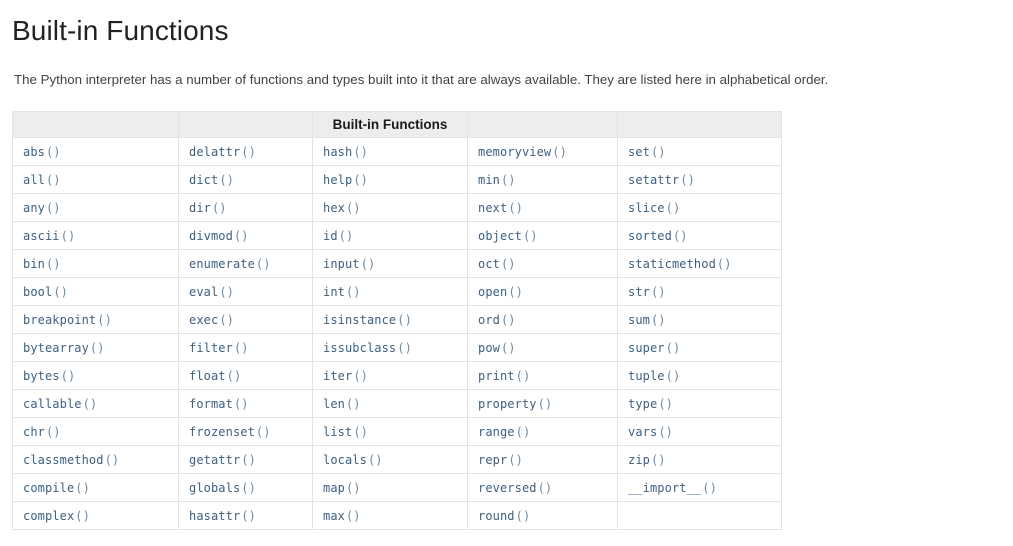 This screenshot has height=546, width=1013. Describe the element at coordinates (345, 152) in the screenshot. I see `function-link: hash()` at that location.